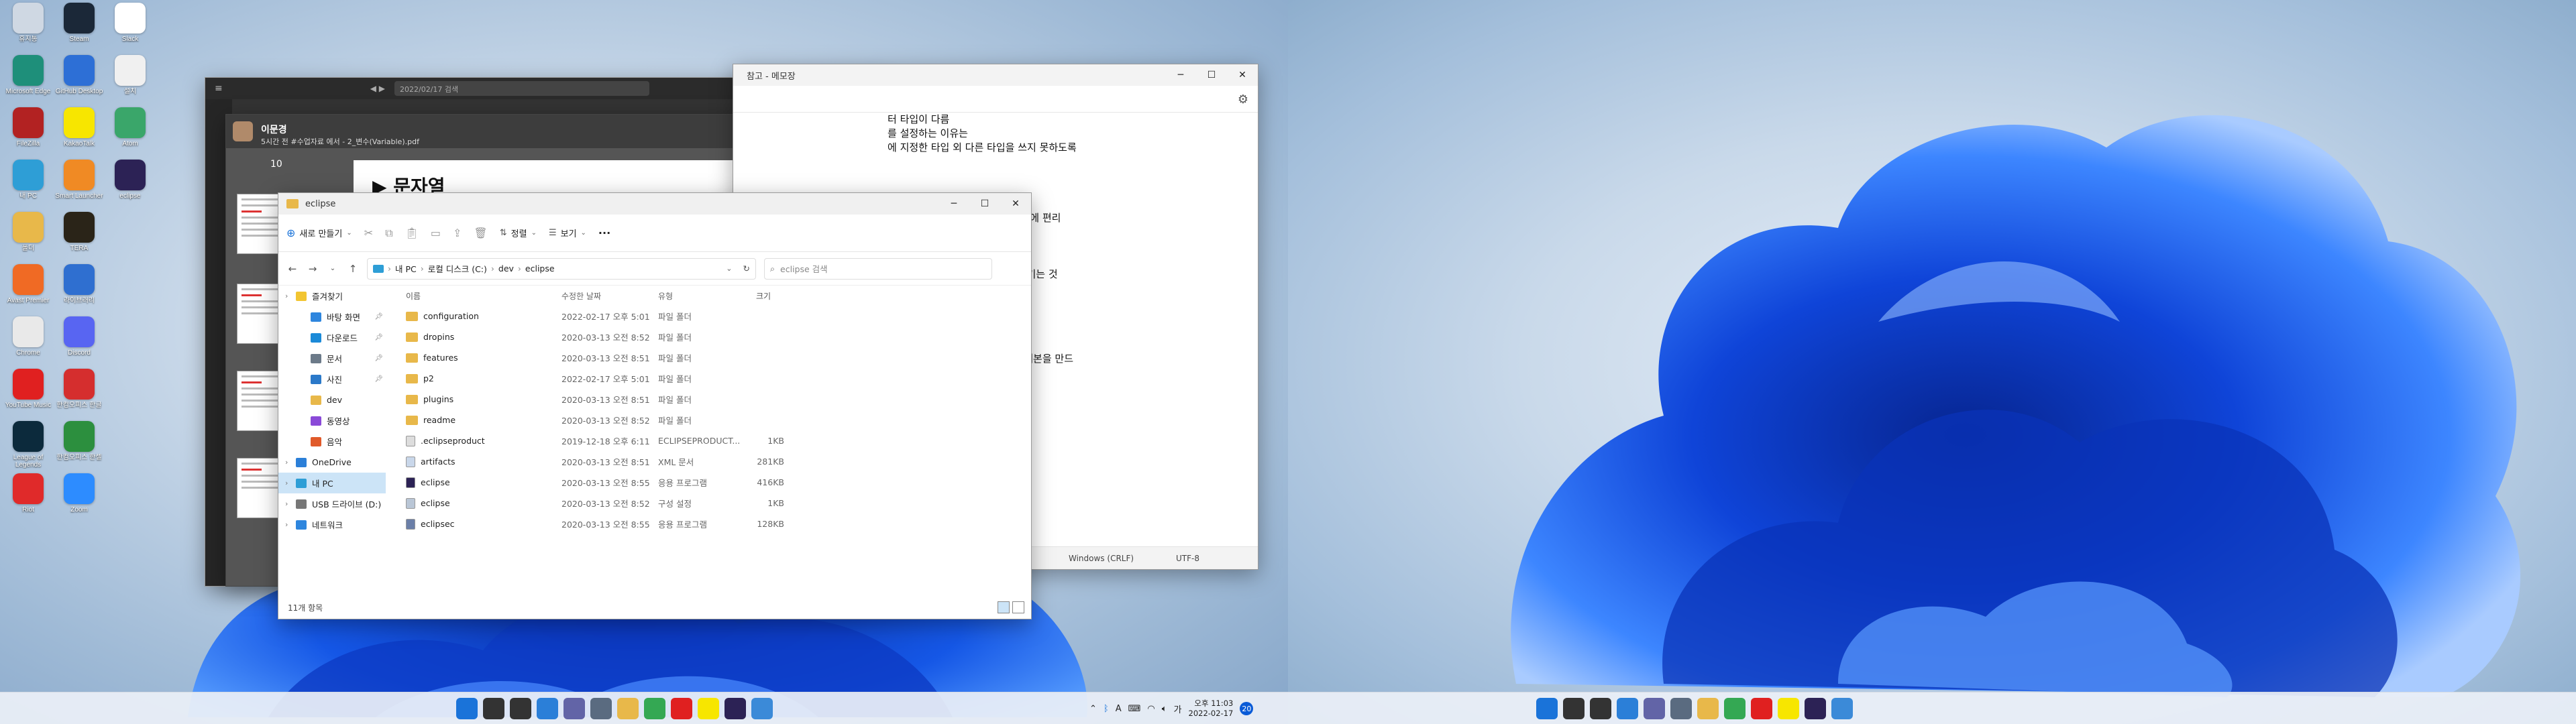 The height and width of the screenshot is (724, 2576). I want to click on ime-label: A, so click(1119, 709).